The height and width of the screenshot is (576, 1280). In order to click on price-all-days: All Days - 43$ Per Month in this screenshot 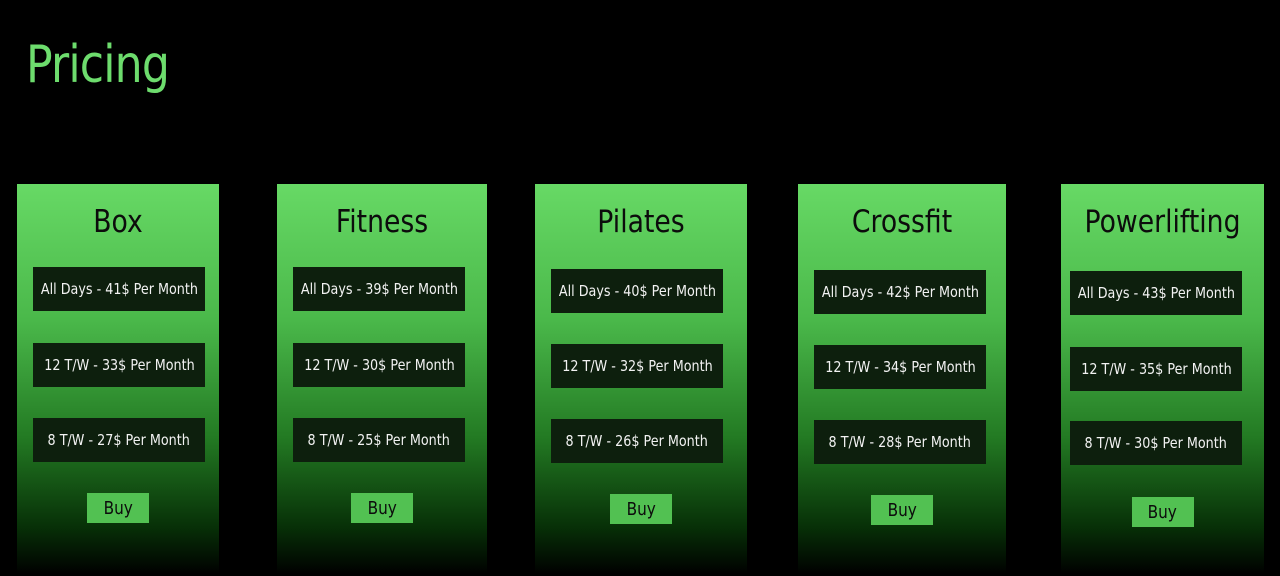, I will do `click(1156, 293)`.